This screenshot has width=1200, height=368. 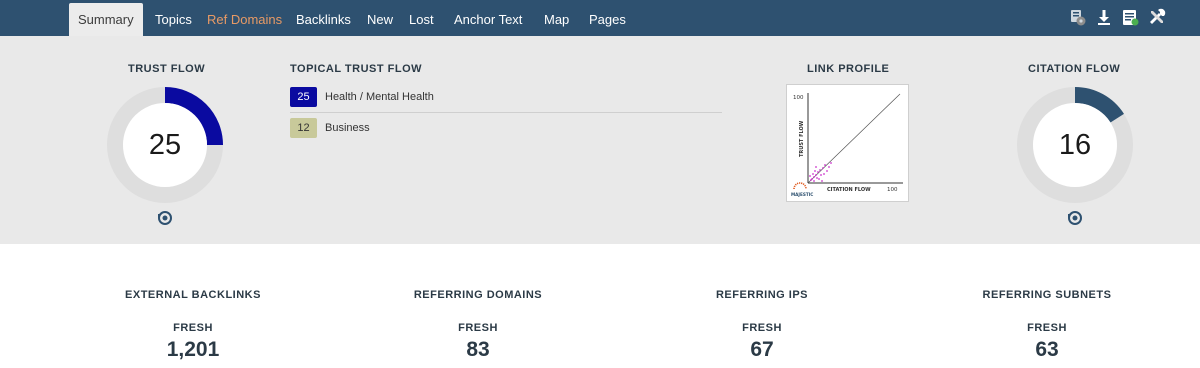 I want to click on lp-y-label: TRUST FLOW, so click(x=802, y=138).